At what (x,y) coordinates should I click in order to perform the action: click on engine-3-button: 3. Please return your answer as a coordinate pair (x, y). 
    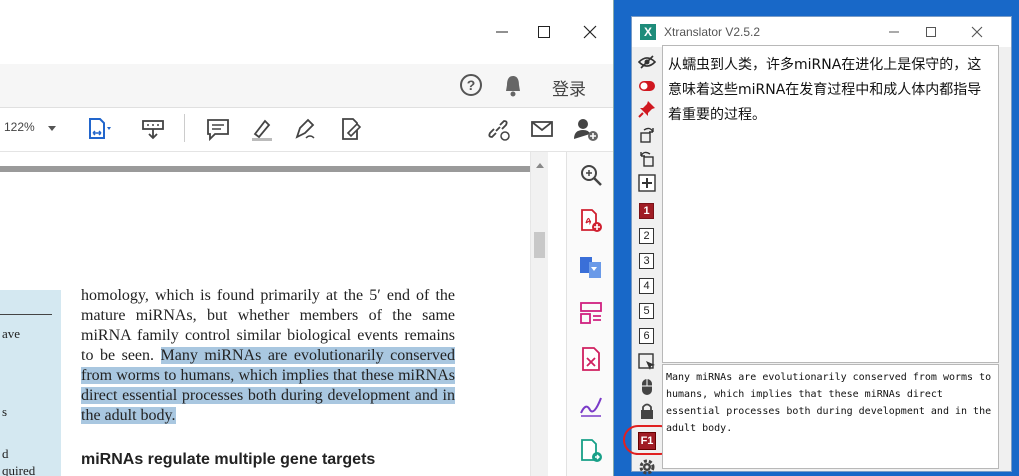
    Looking at the image, I should click on (646, 261).